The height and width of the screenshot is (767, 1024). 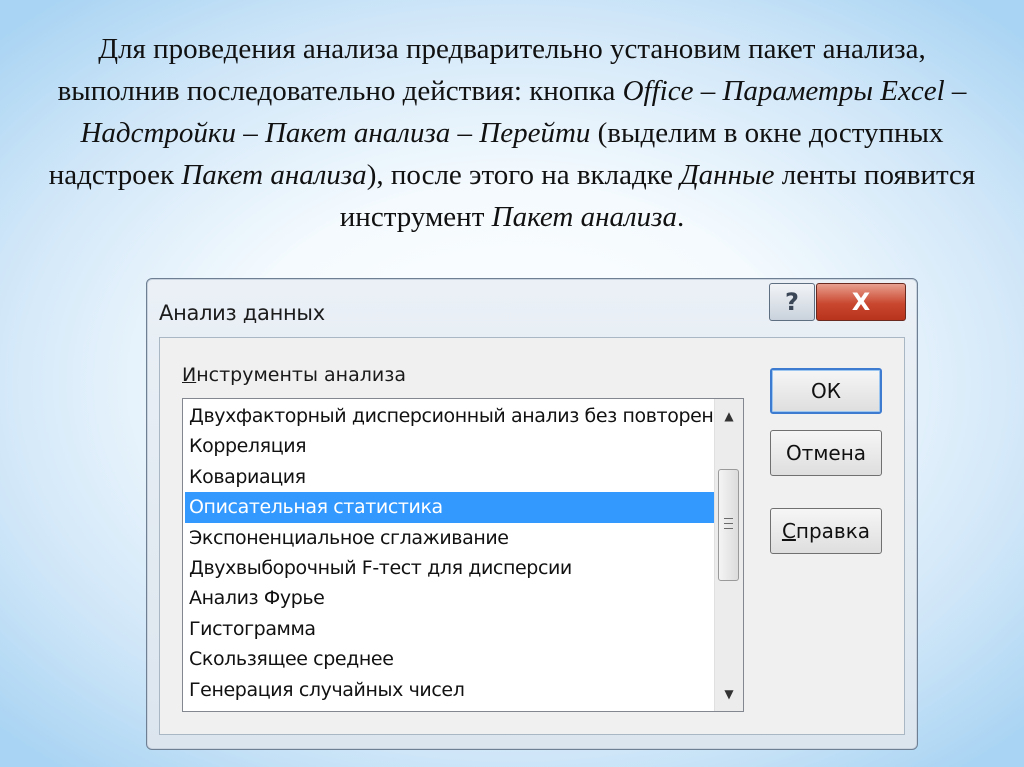 I want to click on help-button: Справка, so click(x=826, y=531).